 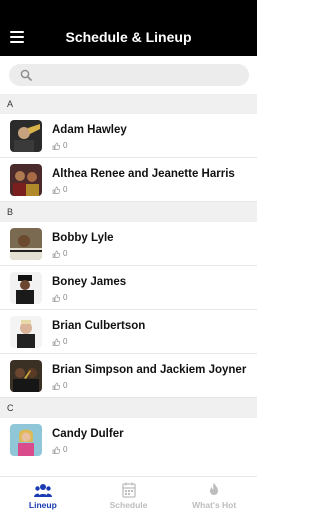 What do you see at coordinates (128, 136) in the screenshot?
I see `list-item: Adam Hawley 0` at bounding box center [128, 136].